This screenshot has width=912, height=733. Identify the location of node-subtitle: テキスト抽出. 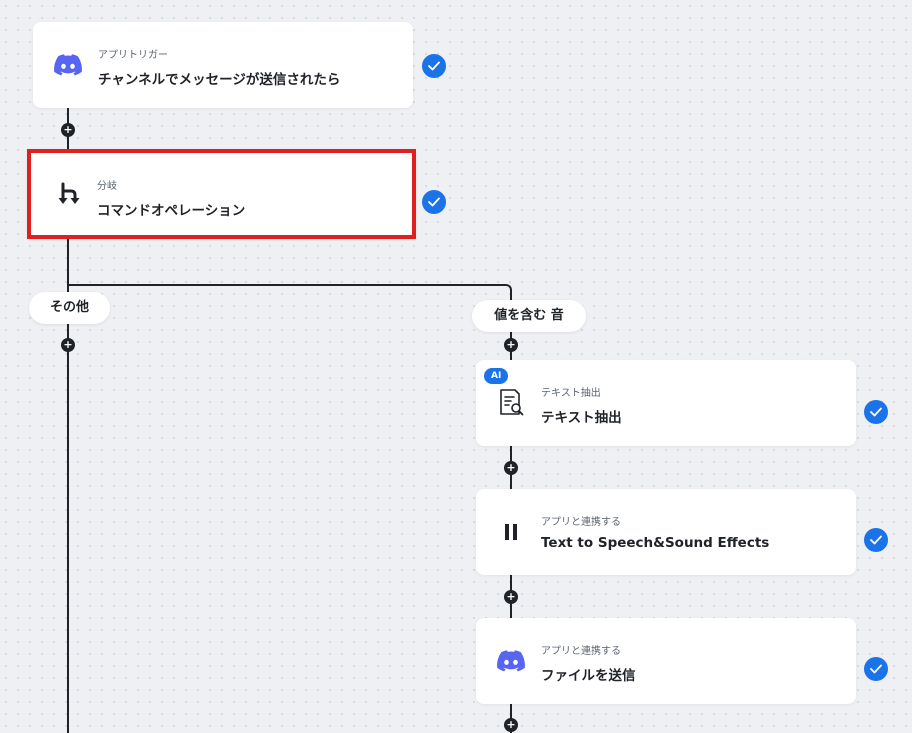
(571, 393).